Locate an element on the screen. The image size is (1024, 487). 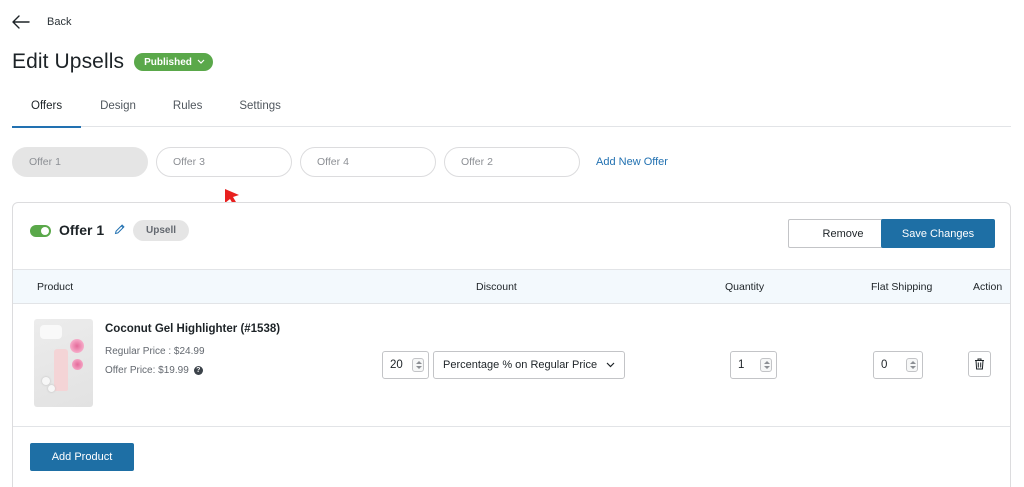
delete-product-button is located at coordinates (979, 364).